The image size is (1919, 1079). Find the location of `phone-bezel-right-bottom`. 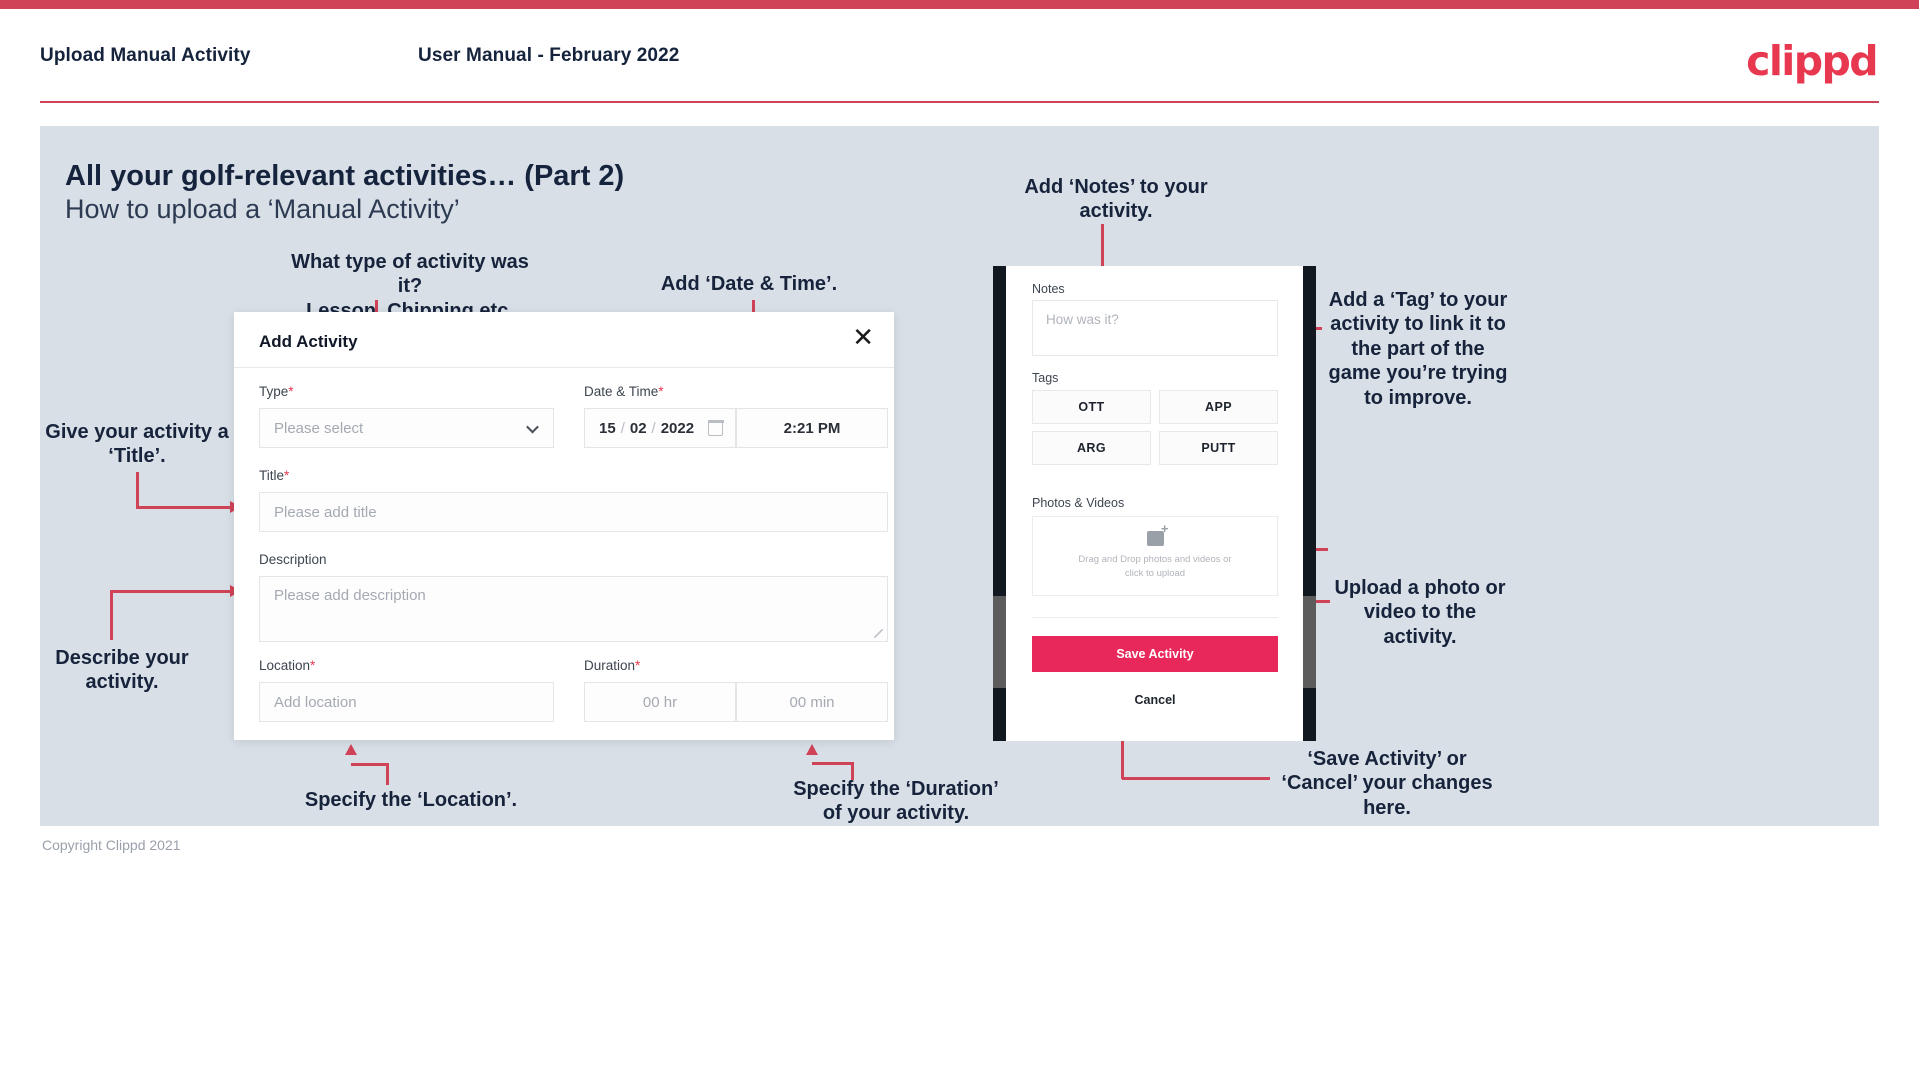

phone-bezel-right-bottom is located at coordinates (1309, 714).